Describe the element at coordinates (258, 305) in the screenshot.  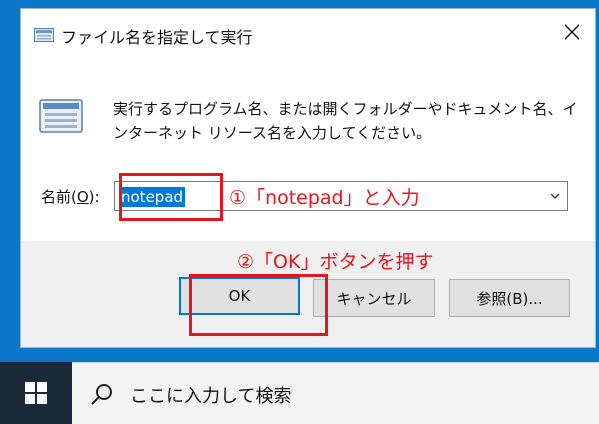
I see `annotation-box-ok` at that location.